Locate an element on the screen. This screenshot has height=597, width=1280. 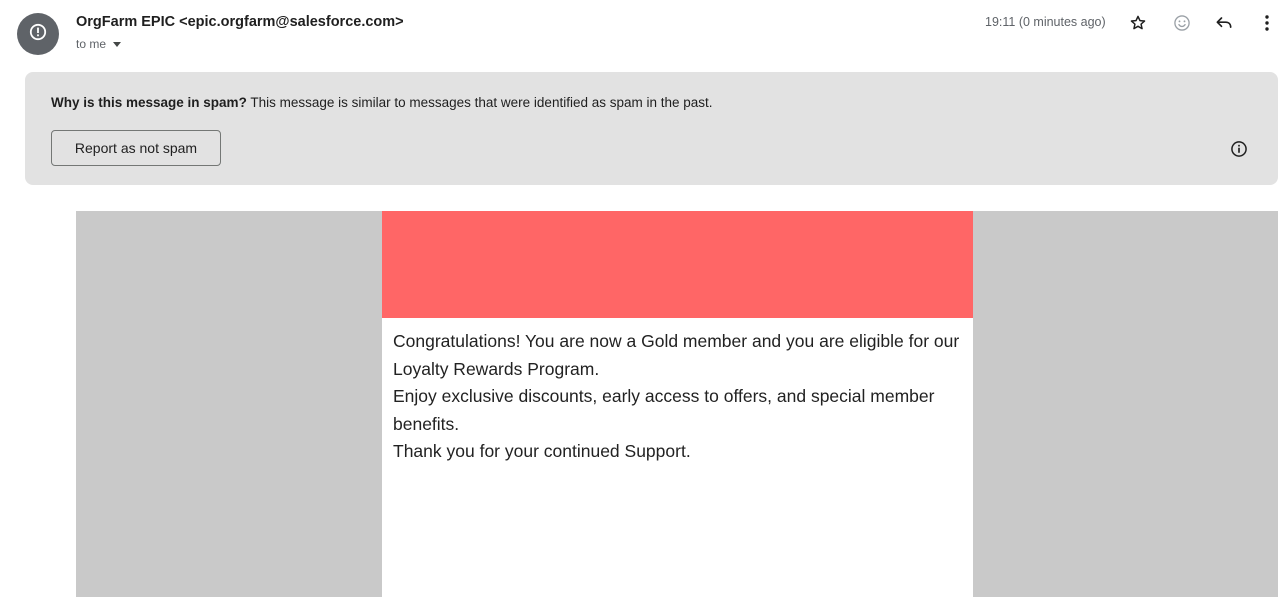
sender-email: <epic.orgfarm@salesforce.com> is located at coordinates (291, 22).